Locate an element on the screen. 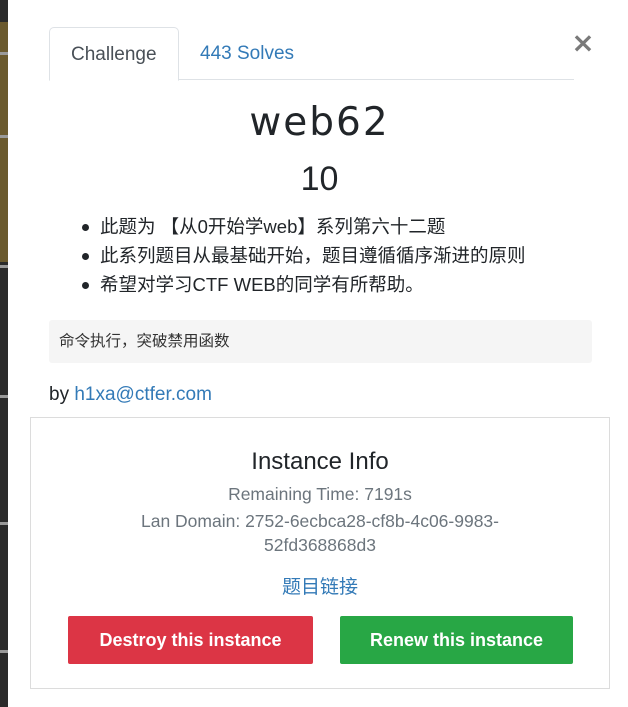  description-item: 此系列题目从最基础开始，题目遵循循序渐进的原则 is located at coordinates (339, 255).